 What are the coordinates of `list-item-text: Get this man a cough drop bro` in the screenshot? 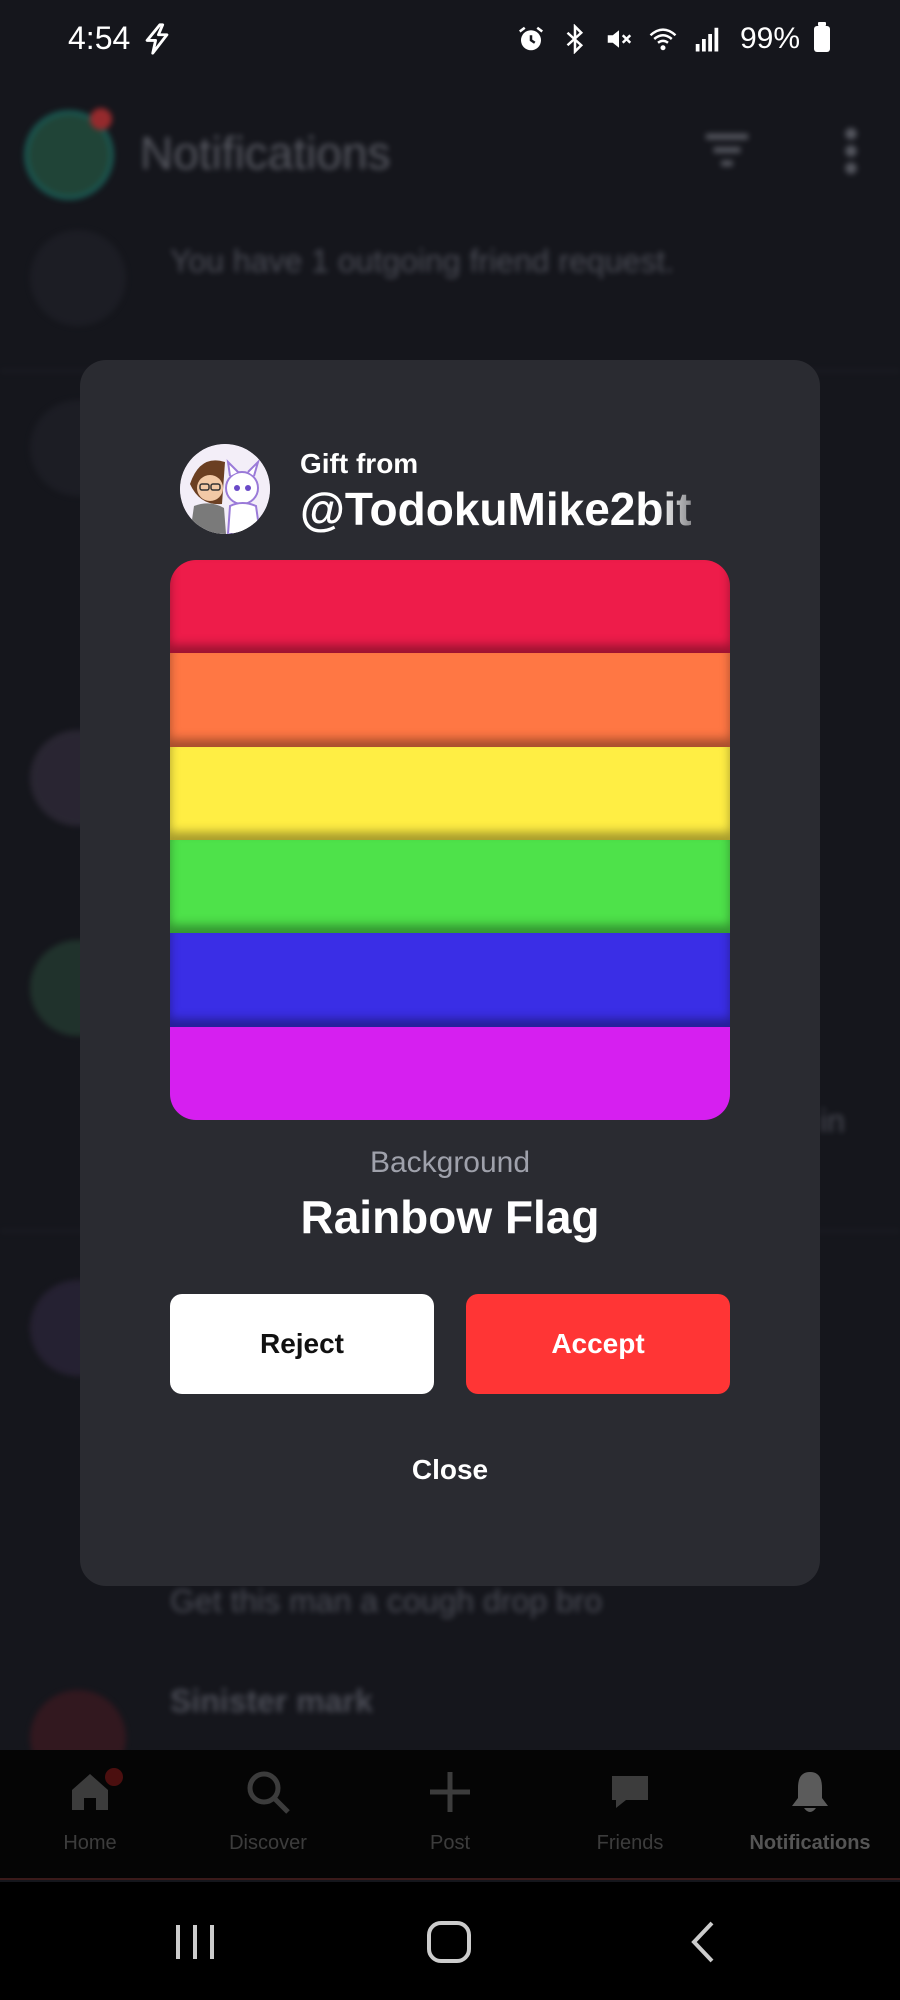 It's located at (386, 1601).